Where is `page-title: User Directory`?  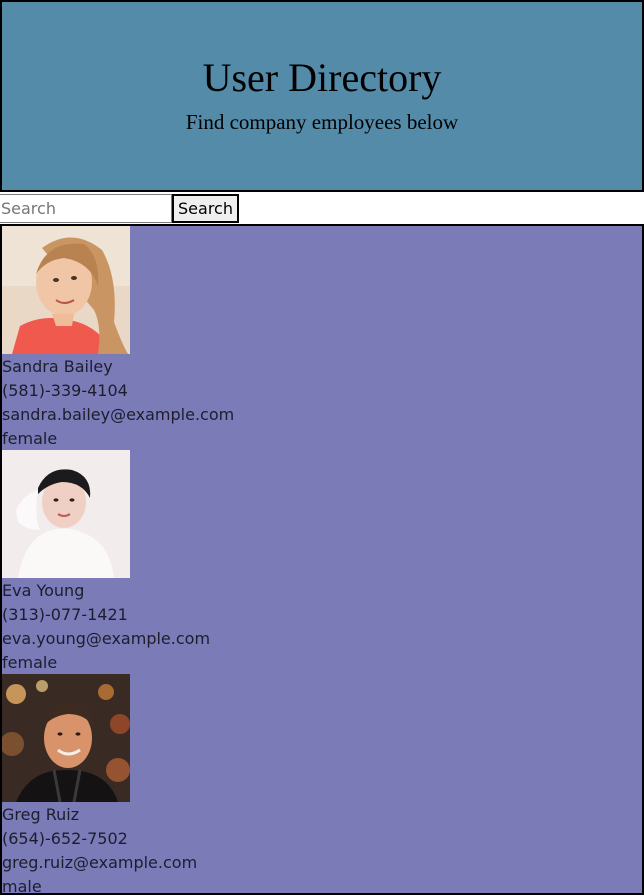
page-title: User Directory is located at coordinates (322, 77).